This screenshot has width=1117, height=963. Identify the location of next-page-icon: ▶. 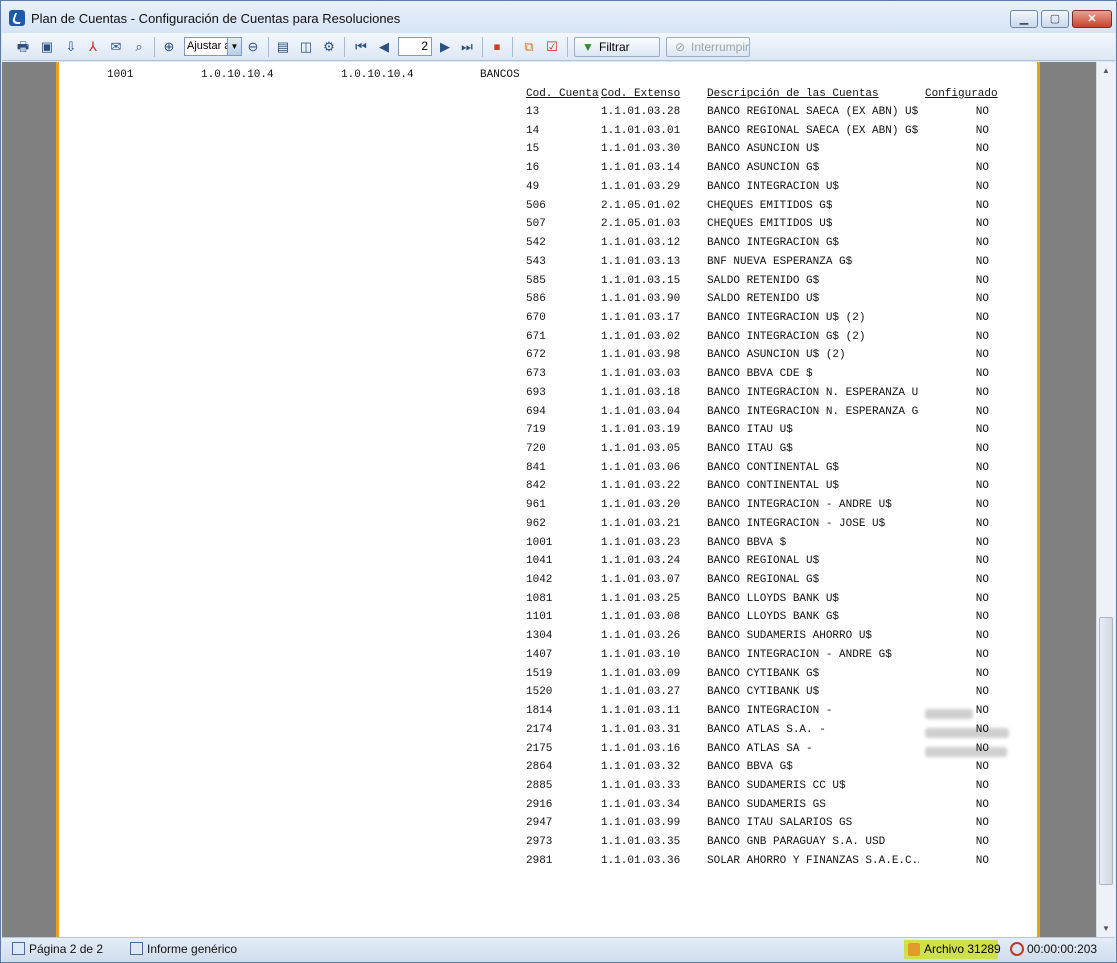
(445, 47).